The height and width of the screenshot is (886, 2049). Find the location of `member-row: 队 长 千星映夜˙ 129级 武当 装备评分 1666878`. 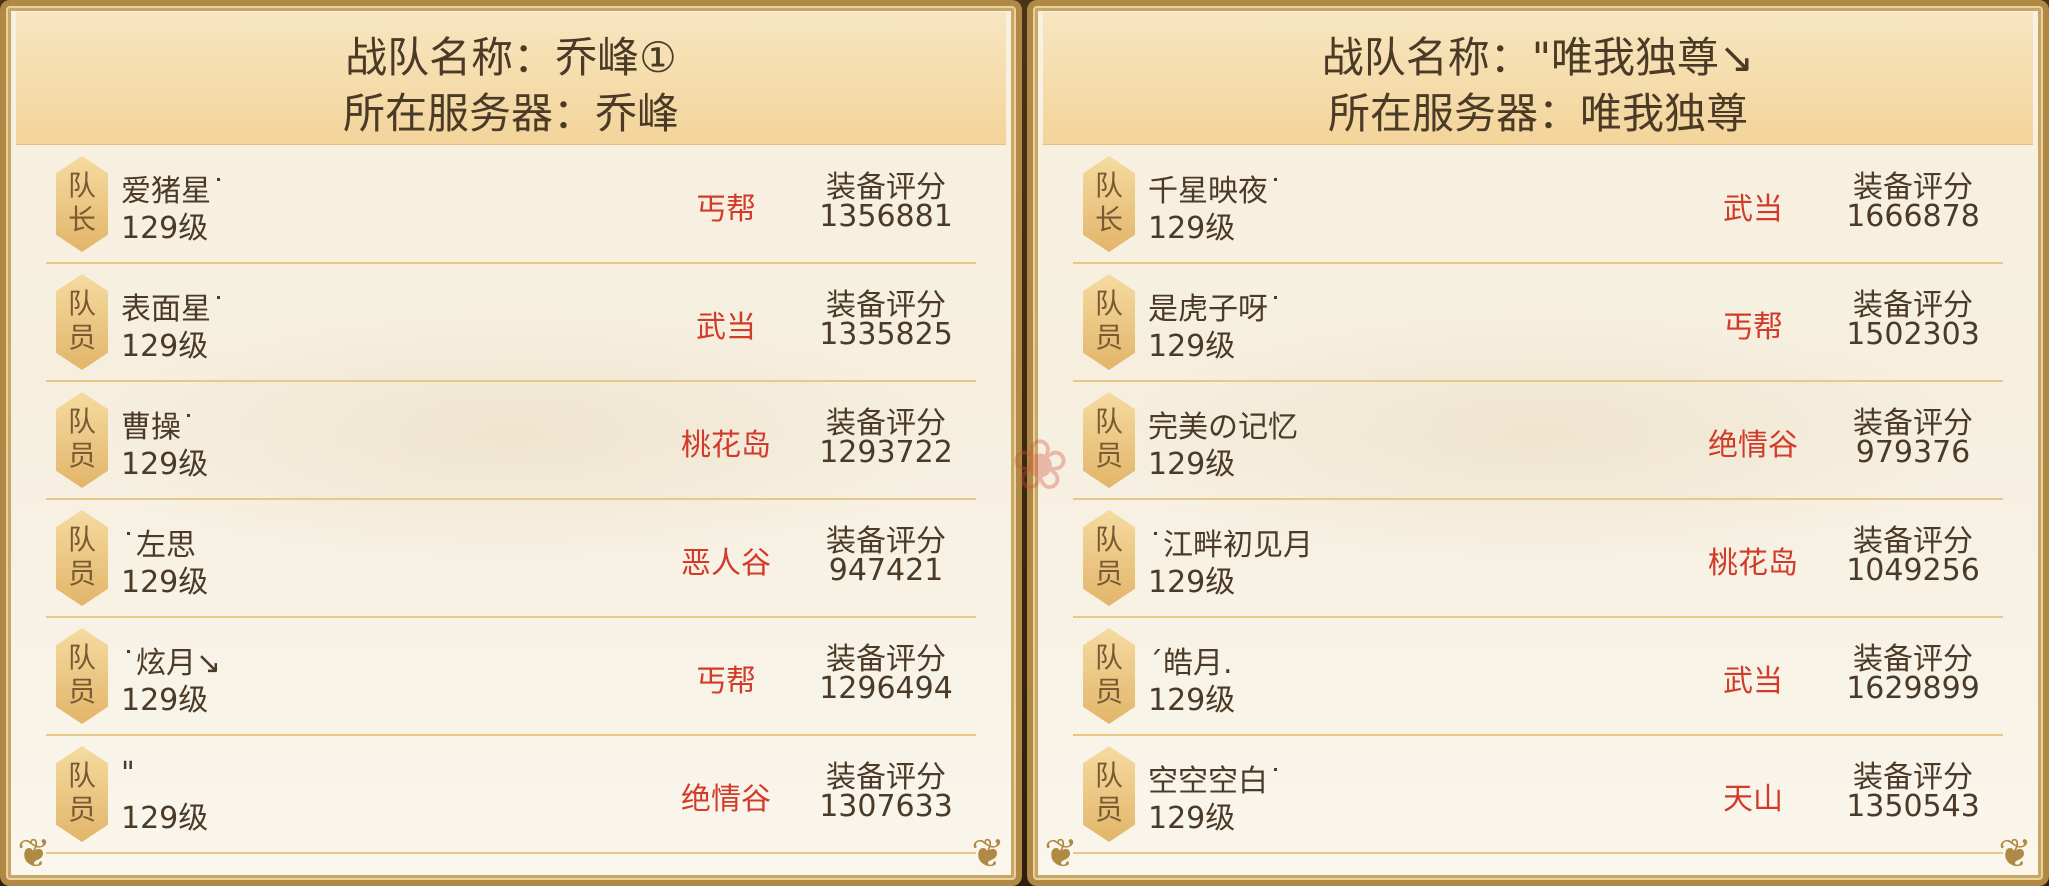

member-row: 队 长 千星映夜˙ 129级 武当 装备评分 1666878 is located at coordinates (1538, 205).